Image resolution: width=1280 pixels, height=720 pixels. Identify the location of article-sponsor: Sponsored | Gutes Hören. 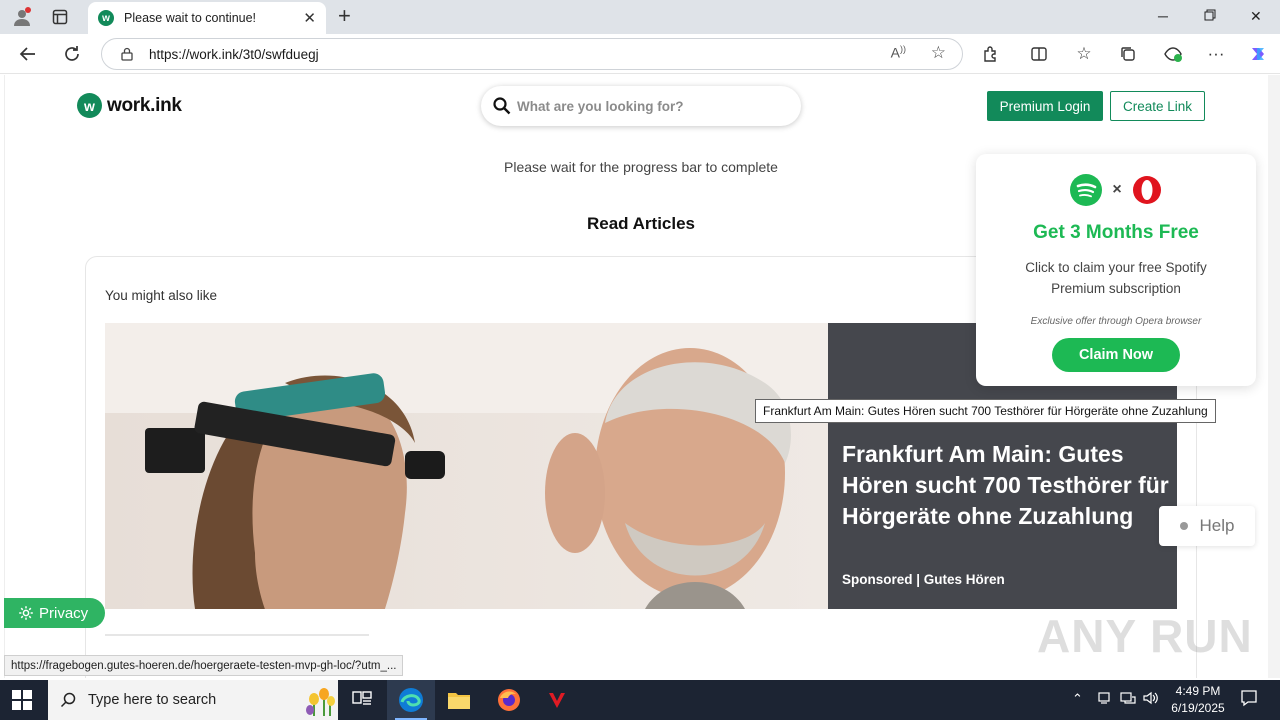
(923, 579).